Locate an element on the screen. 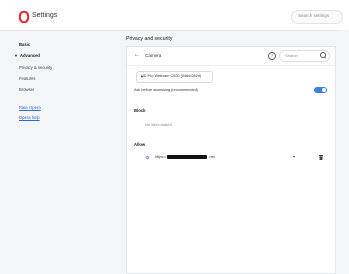 The width and height of the screenshot is (349, 274). block-heading: Block is located at coordinates (140, 110).